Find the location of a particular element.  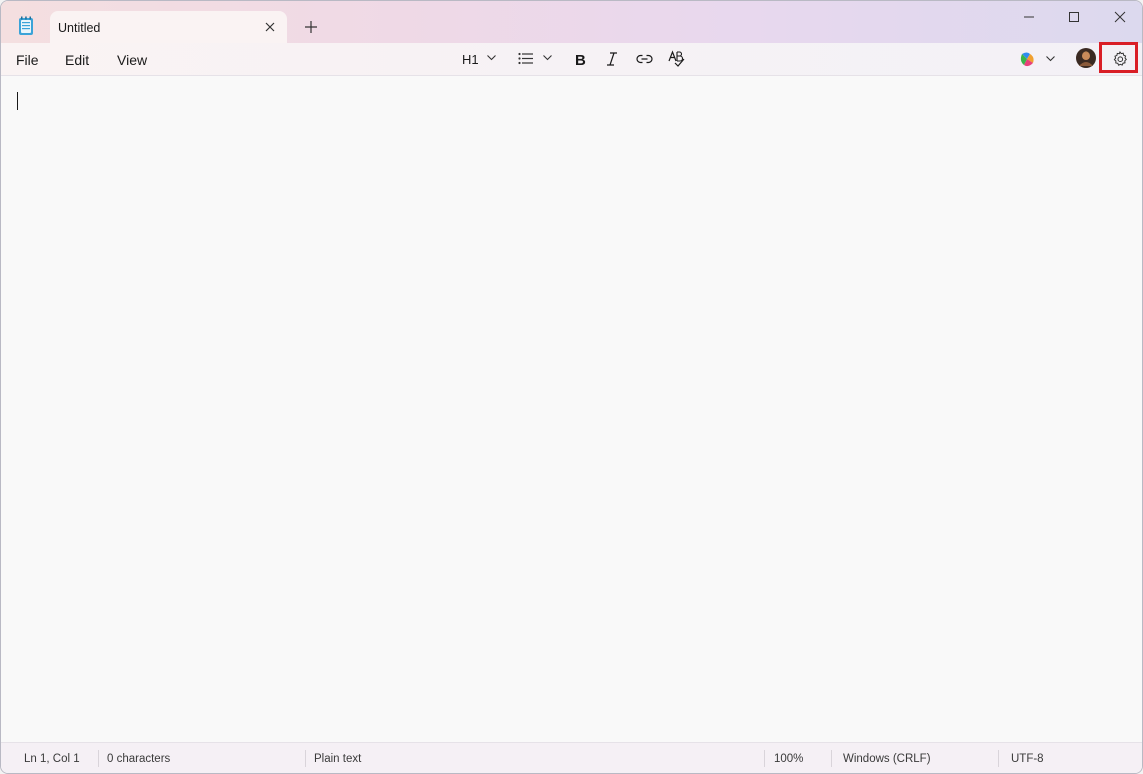

heading-dropdown: H1 is located at coordinates (478, 59).